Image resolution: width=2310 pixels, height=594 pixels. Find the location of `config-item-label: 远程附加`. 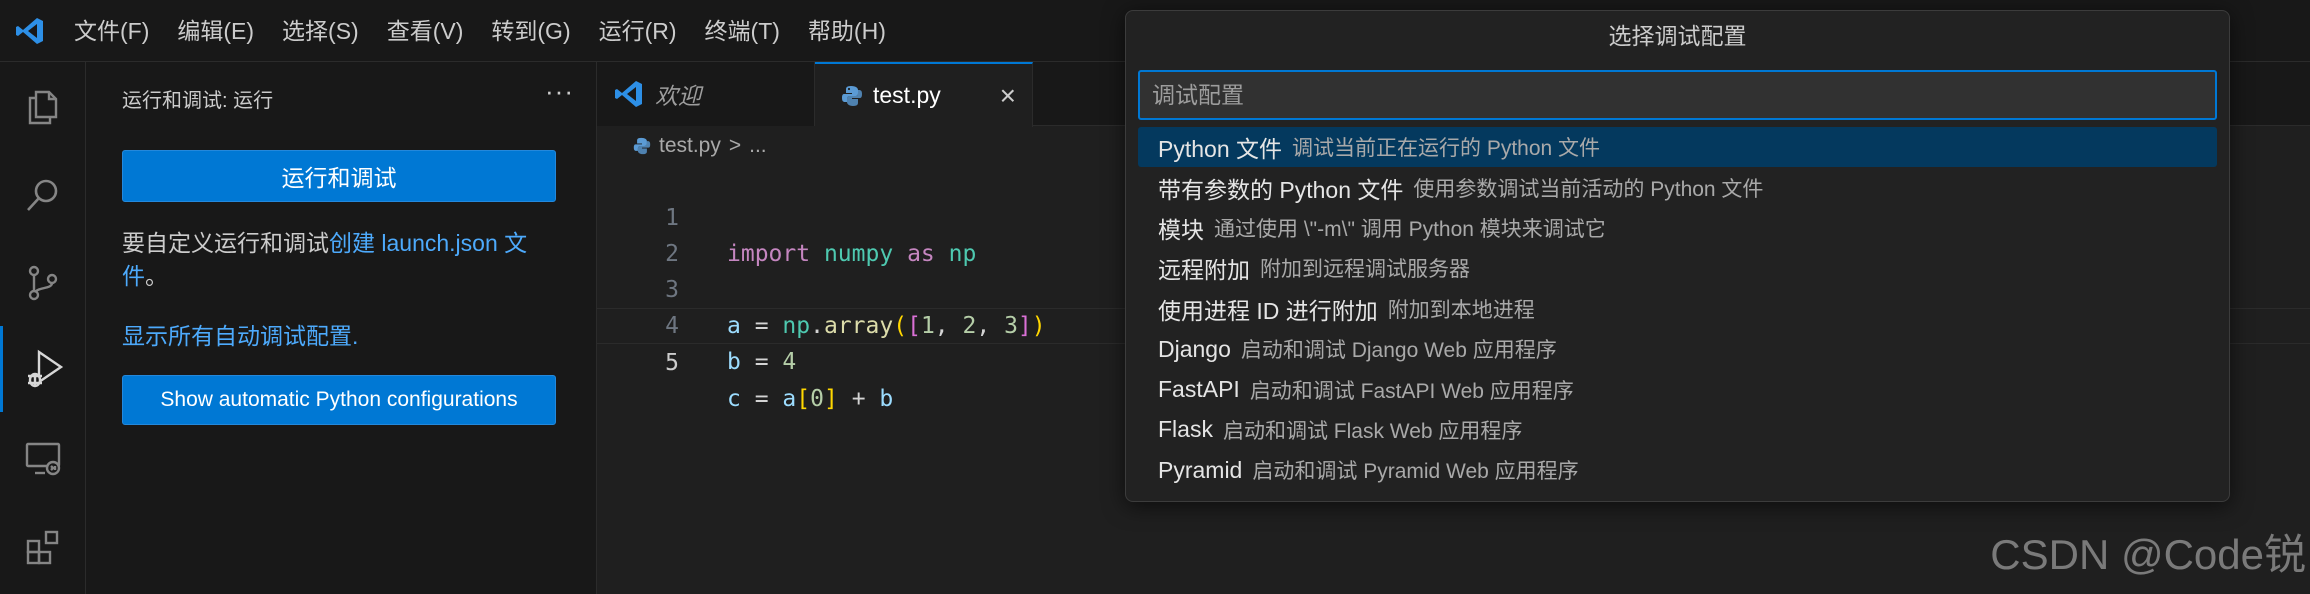

config-item-label: 远程附加 is located at coordinates (1204, 270).